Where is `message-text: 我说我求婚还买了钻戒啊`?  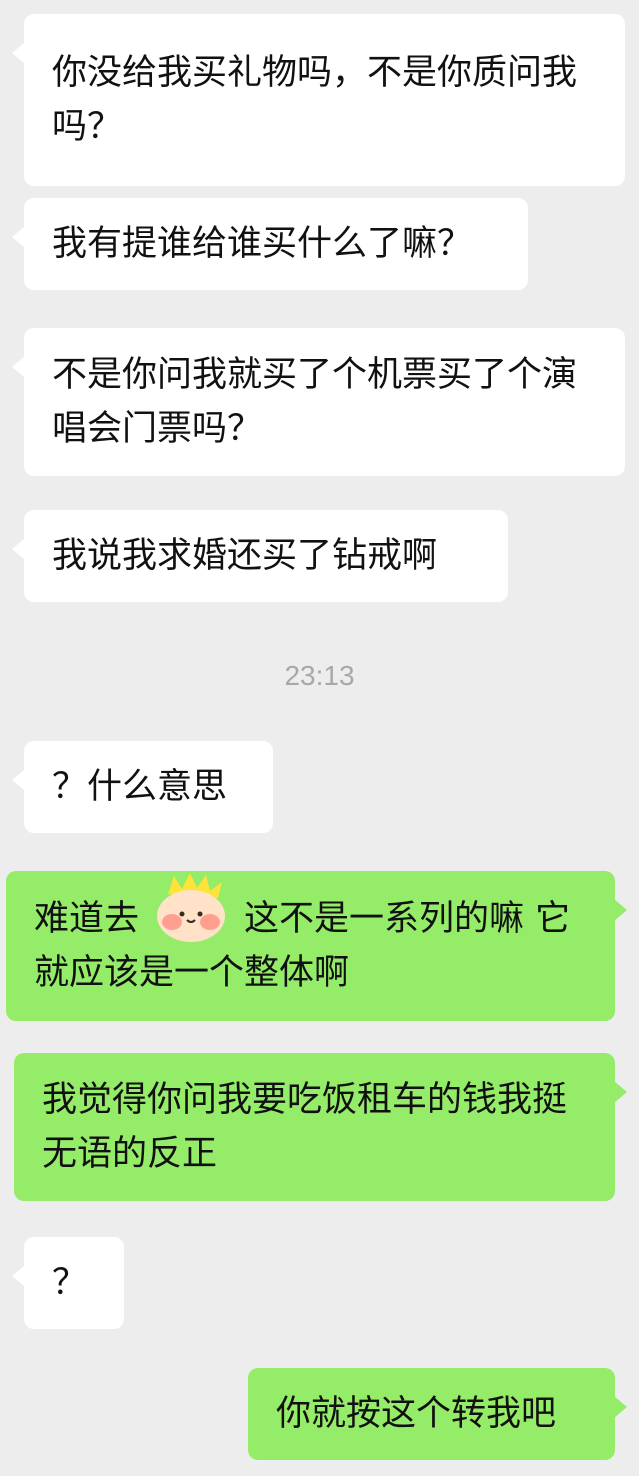
message-text: 我说我求婚还买了钻戒啊 is located at coordinates (245, 556).